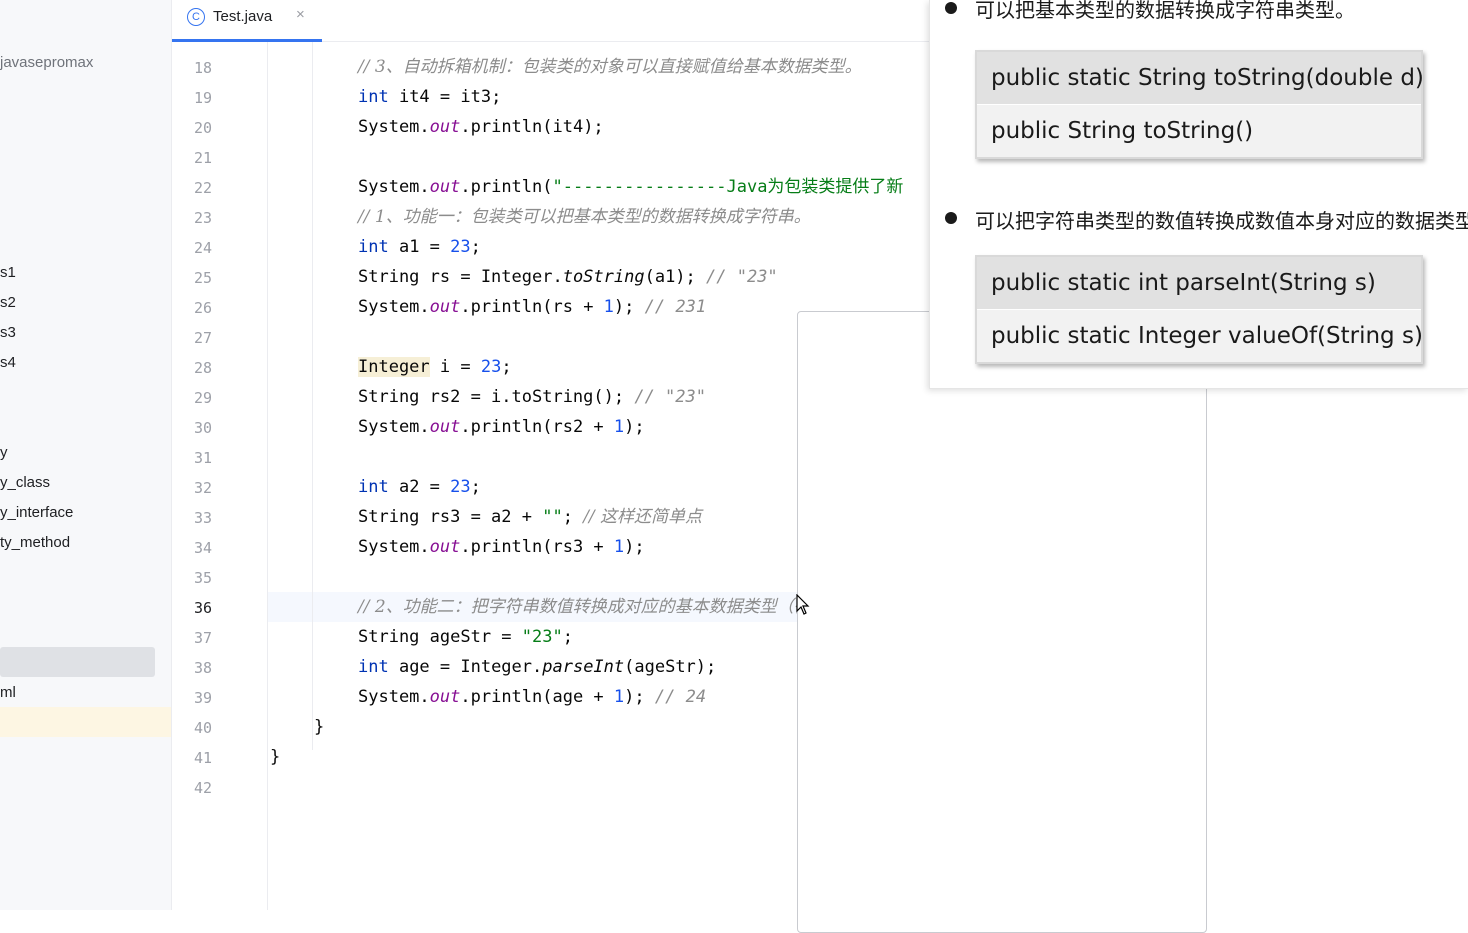 This screenshot has height=933, width=1468. Describe the element at coordinates (481, 127) in the screenshot. I see `code-line-20: System.out.println(it4);` at that location.